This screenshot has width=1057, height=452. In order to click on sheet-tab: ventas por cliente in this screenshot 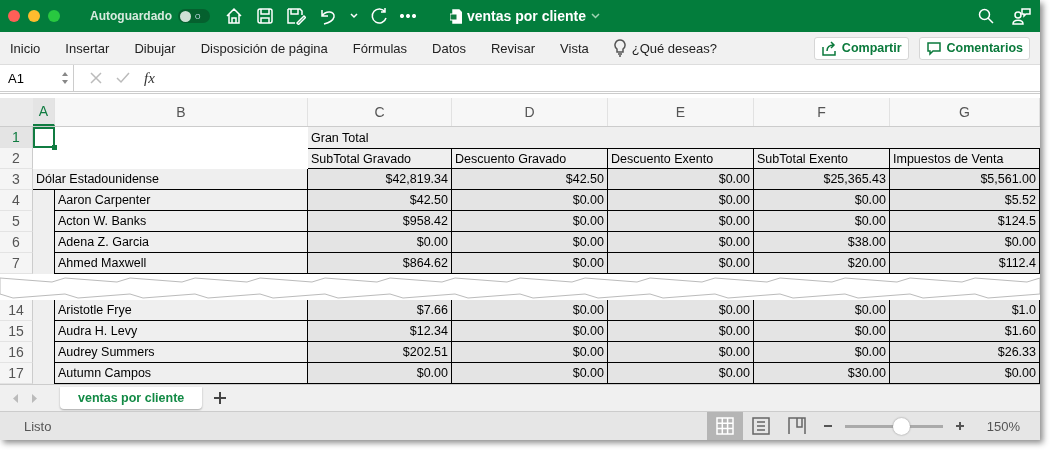, I will do `click(131, 398)`.